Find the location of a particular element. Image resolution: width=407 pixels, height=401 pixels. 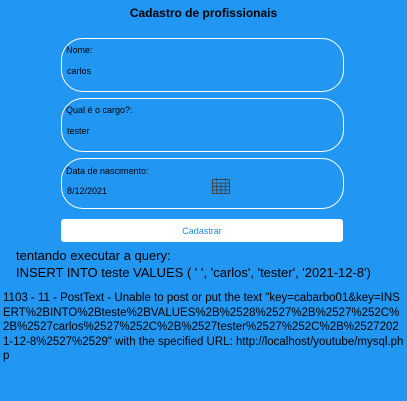

calendar-icon is located at coordinates (221, 186).